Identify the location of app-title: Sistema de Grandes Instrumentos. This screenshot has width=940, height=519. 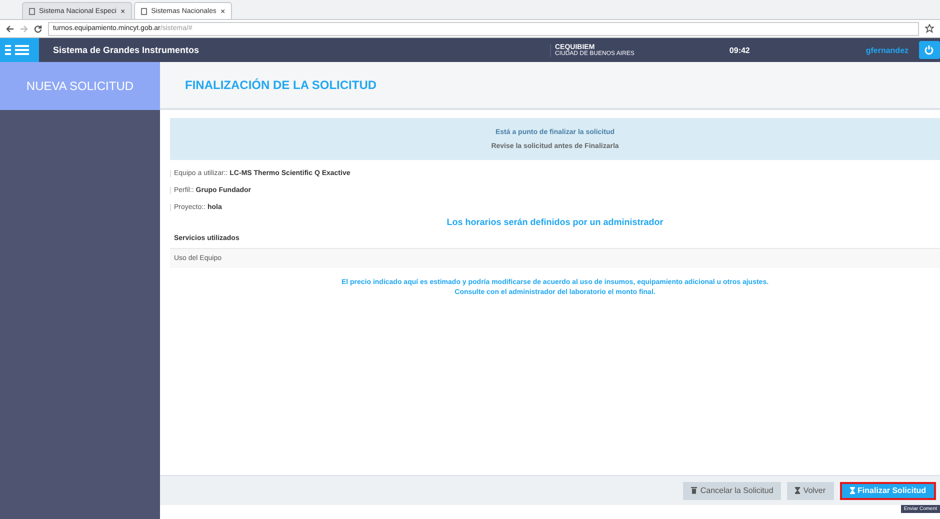
(126, 50).